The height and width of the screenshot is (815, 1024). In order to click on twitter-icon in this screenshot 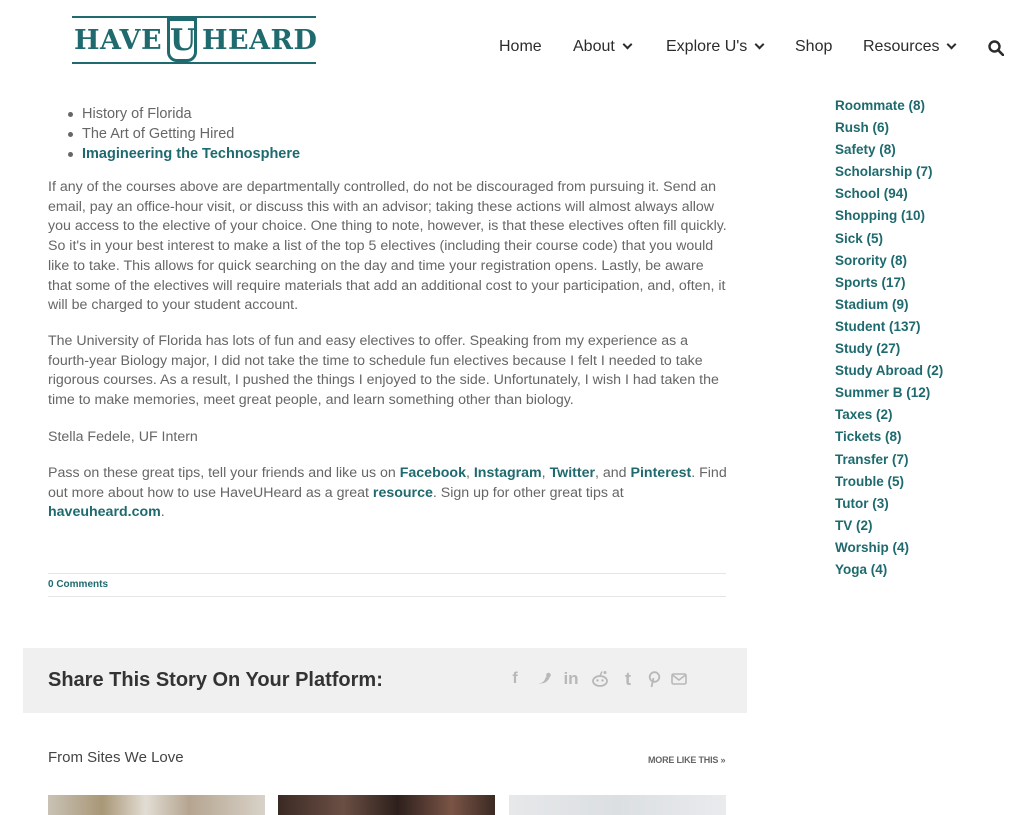, I will do `click(544, 679)`.